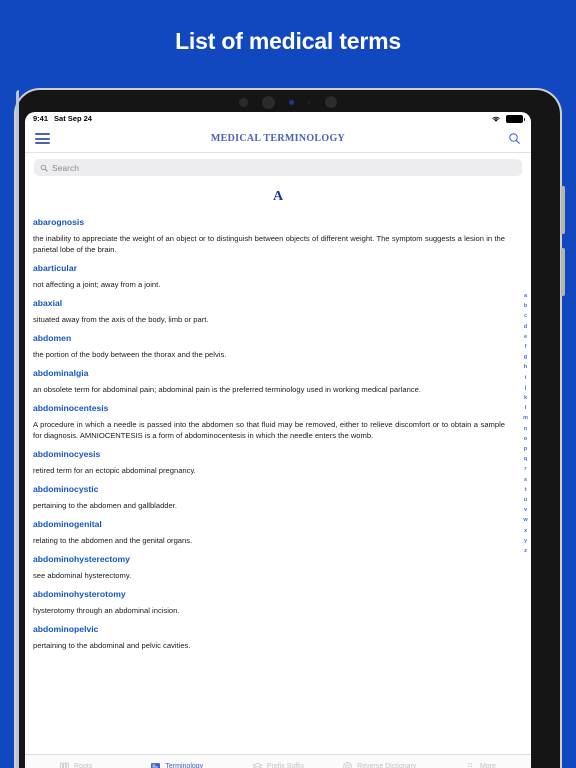  I want to click on alpha-index-w: w, so click(525, 520).